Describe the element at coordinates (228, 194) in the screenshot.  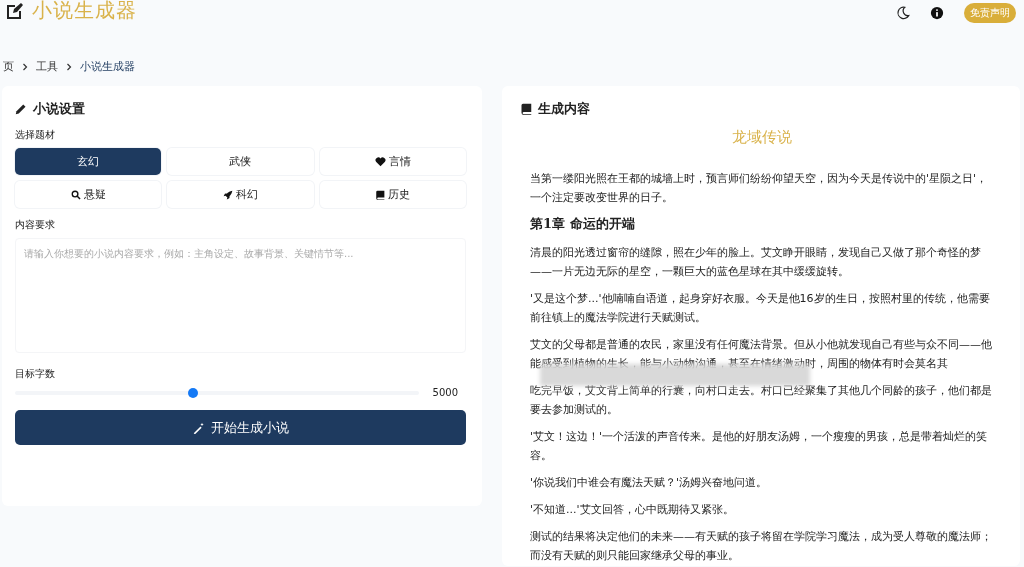
I see `rocket-icon` at that location.